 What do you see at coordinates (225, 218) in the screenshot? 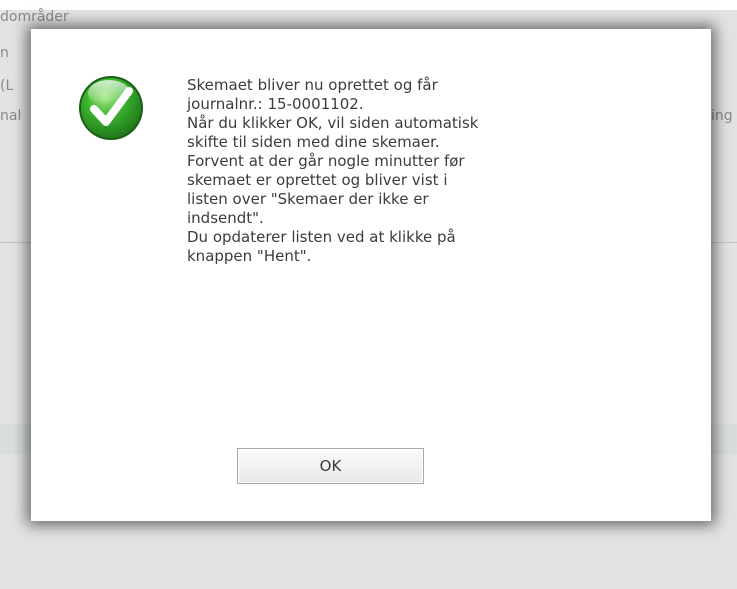
I see `message-line: indsendt".` at bounding box center [225, 218].